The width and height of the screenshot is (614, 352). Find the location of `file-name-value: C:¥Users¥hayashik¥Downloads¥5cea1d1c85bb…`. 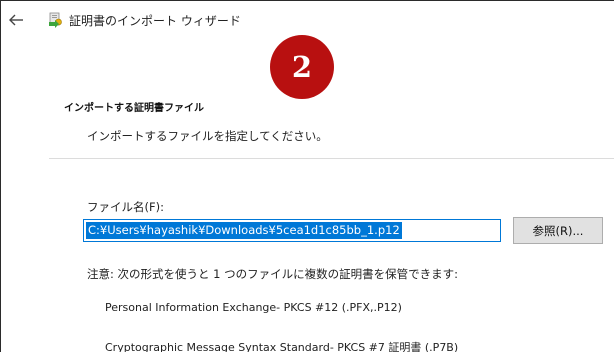

file-name-value: C:¥Users¥hayashik¥Downloads¥5cea1d1c85bb… is located at coordinates (244, 230).